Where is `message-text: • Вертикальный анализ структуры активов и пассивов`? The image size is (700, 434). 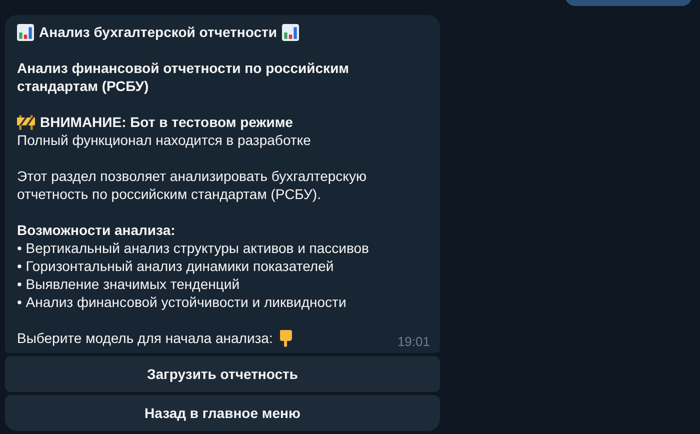 message-text: • Вертикальный анализ структуры активов и пассивов is located at coordinates (193, 248).